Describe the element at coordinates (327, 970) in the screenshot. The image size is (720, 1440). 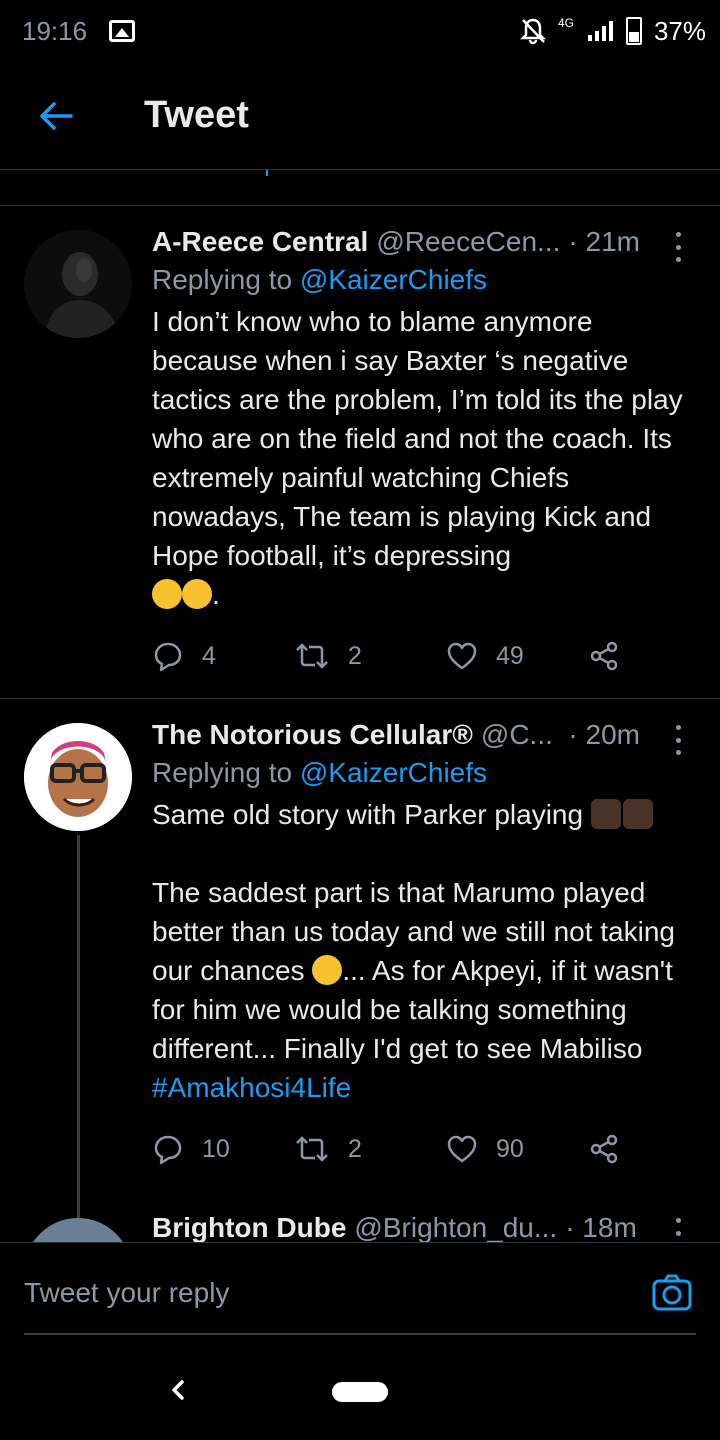
I see `smirk-emoji-icon` at that location.